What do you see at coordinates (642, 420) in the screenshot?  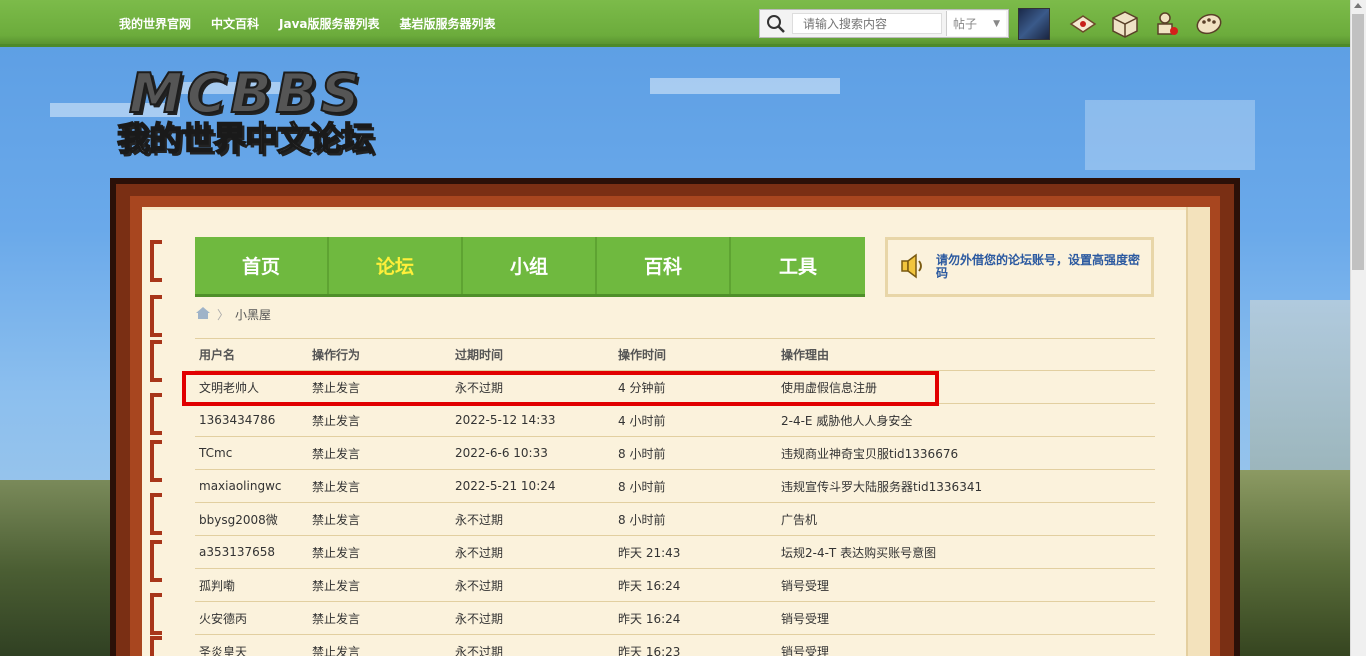 I see `cell-time: 4 小时前` at bounding box center [642, 420].